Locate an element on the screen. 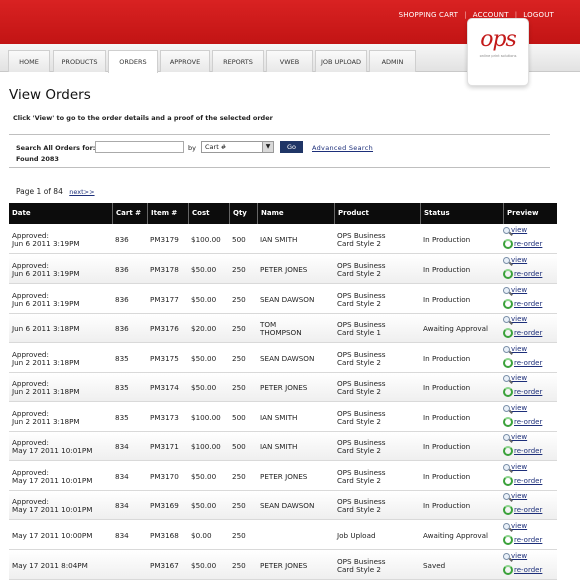 This screenshot has height=580, width=580. tab-vweb: VWEB is located at coordinates (289, 61).